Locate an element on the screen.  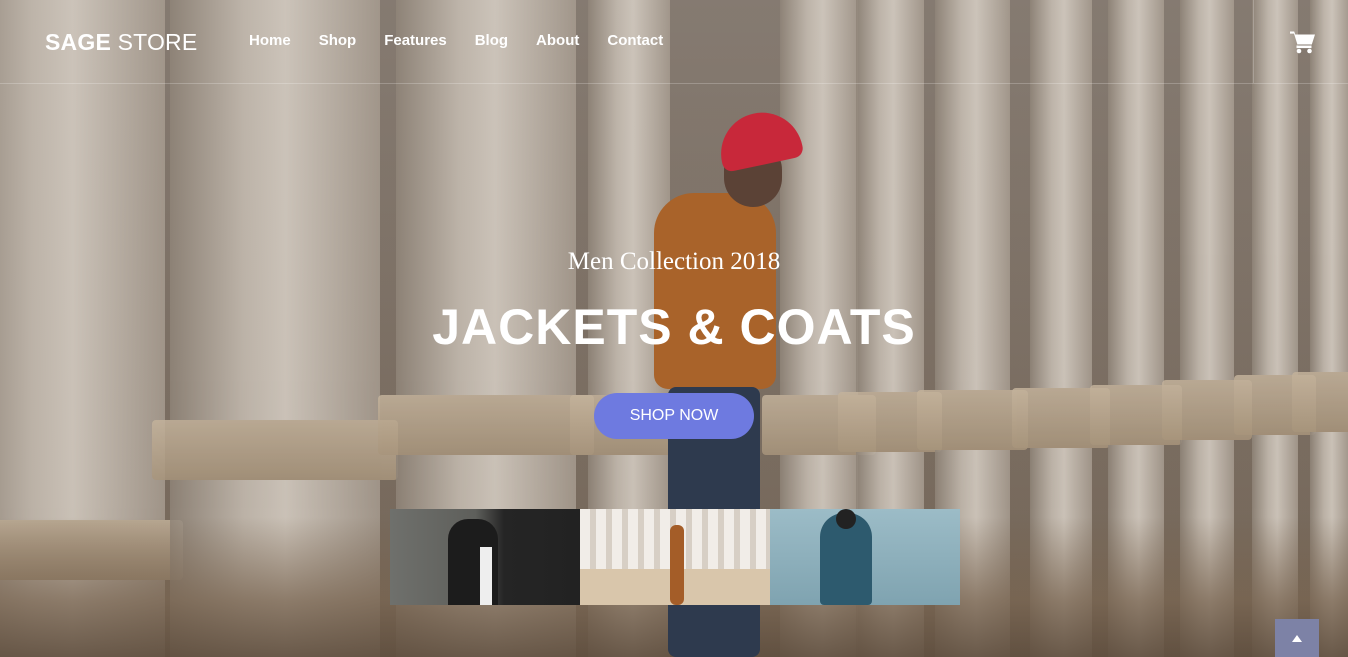
logo-rest: STORE is located at coordinates (154, 42).